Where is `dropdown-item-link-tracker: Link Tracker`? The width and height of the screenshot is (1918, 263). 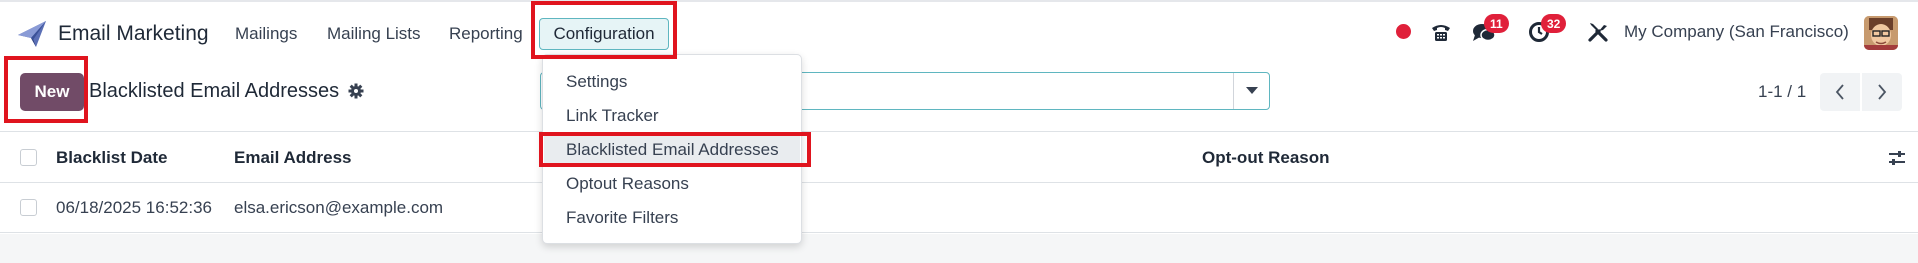 dropdown-item-link-tracker: Link Tracker is located at coordinates (612, 116).